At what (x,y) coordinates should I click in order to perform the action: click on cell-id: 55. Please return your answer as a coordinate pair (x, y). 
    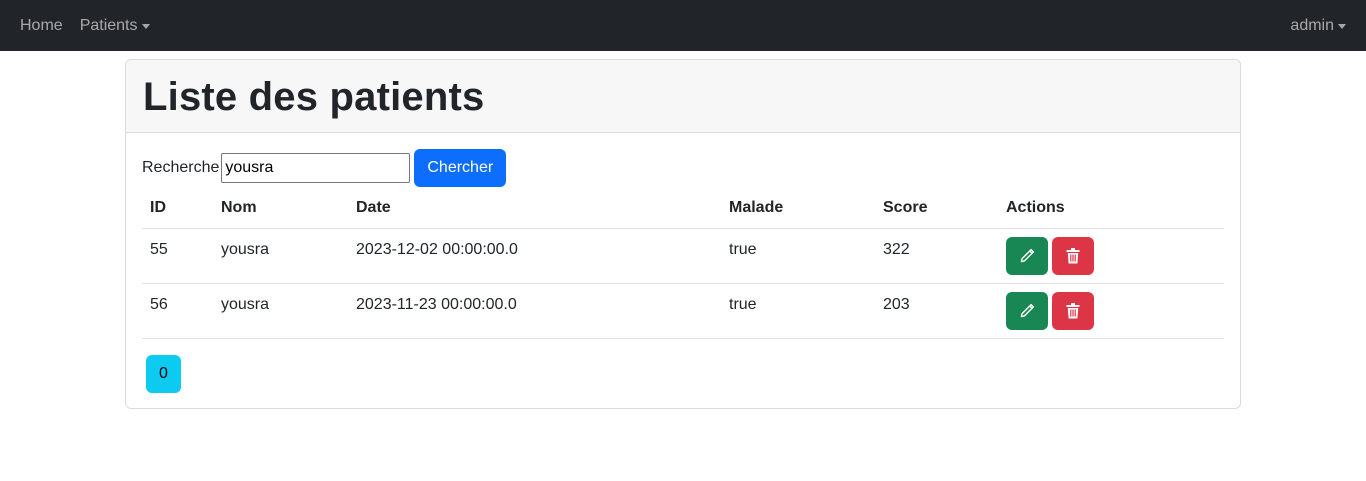
    Looking at the image, I should click on (177, 256).